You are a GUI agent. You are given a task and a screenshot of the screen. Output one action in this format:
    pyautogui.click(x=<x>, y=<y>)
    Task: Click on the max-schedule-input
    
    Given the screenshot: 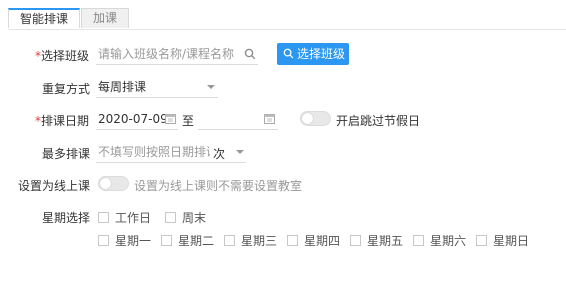 What is the action you would take?
    pyautogui.click(x=154, y=152)
    